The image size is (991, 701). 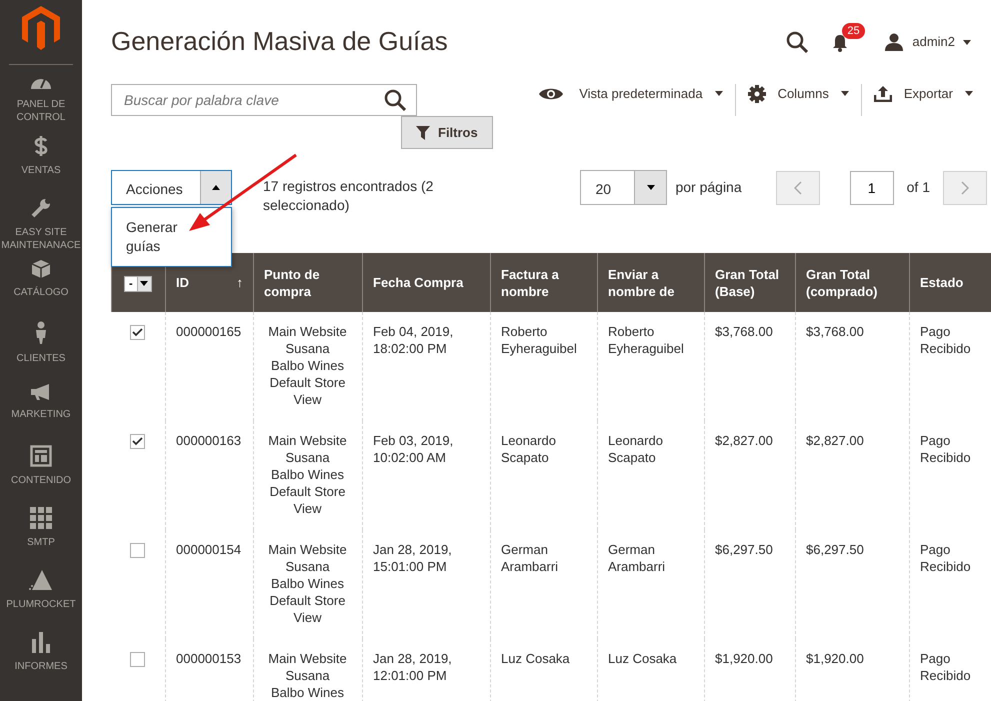 What do you see at coordinates (883, 94) in the screenshot?
I see `upload-icon` at bounding box center [883, 94].